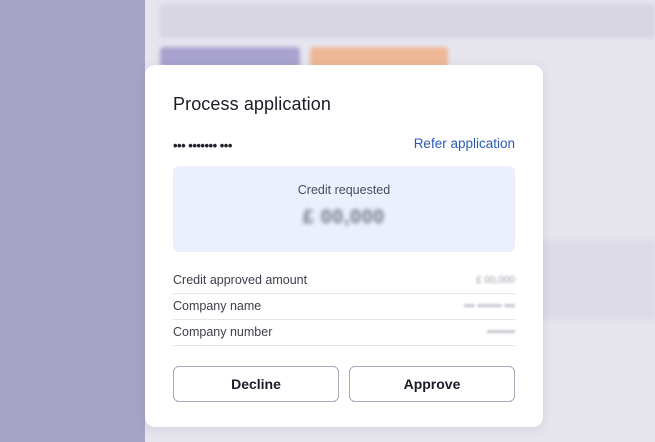 The image size is (655, 442). I want to click on detail-label: Credit approved amount, so click(240, 280).